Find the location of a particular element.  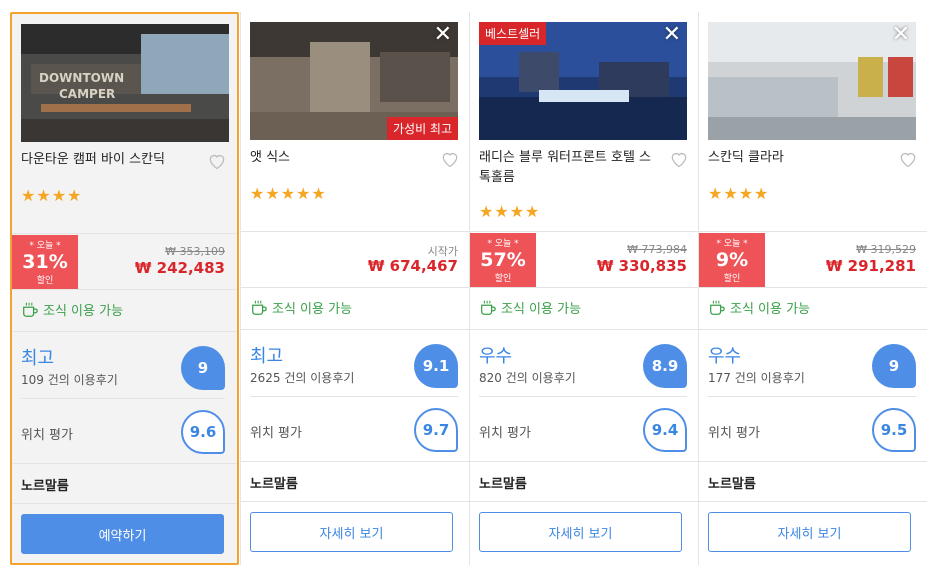

hotel-photo: ✕ 베스트셀러 is located at coordinates (583, 81).